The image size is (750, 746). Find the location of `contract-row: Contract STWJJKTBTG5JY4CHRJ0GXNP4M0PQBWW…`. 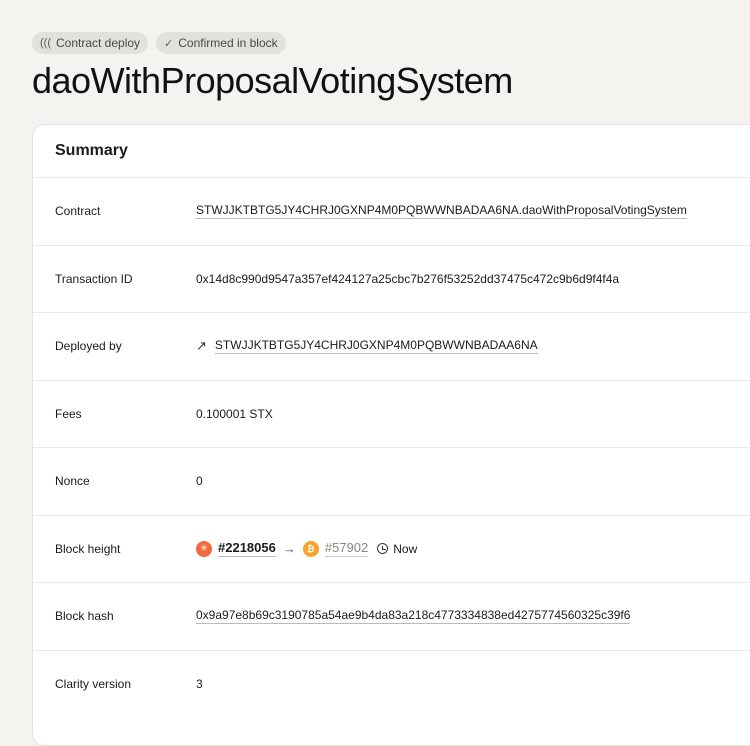

contract-row: Contract STWJJKTBTG5JY4CHRJ0GXNP4M0PQBWW… is located at coordinates (391, 212).